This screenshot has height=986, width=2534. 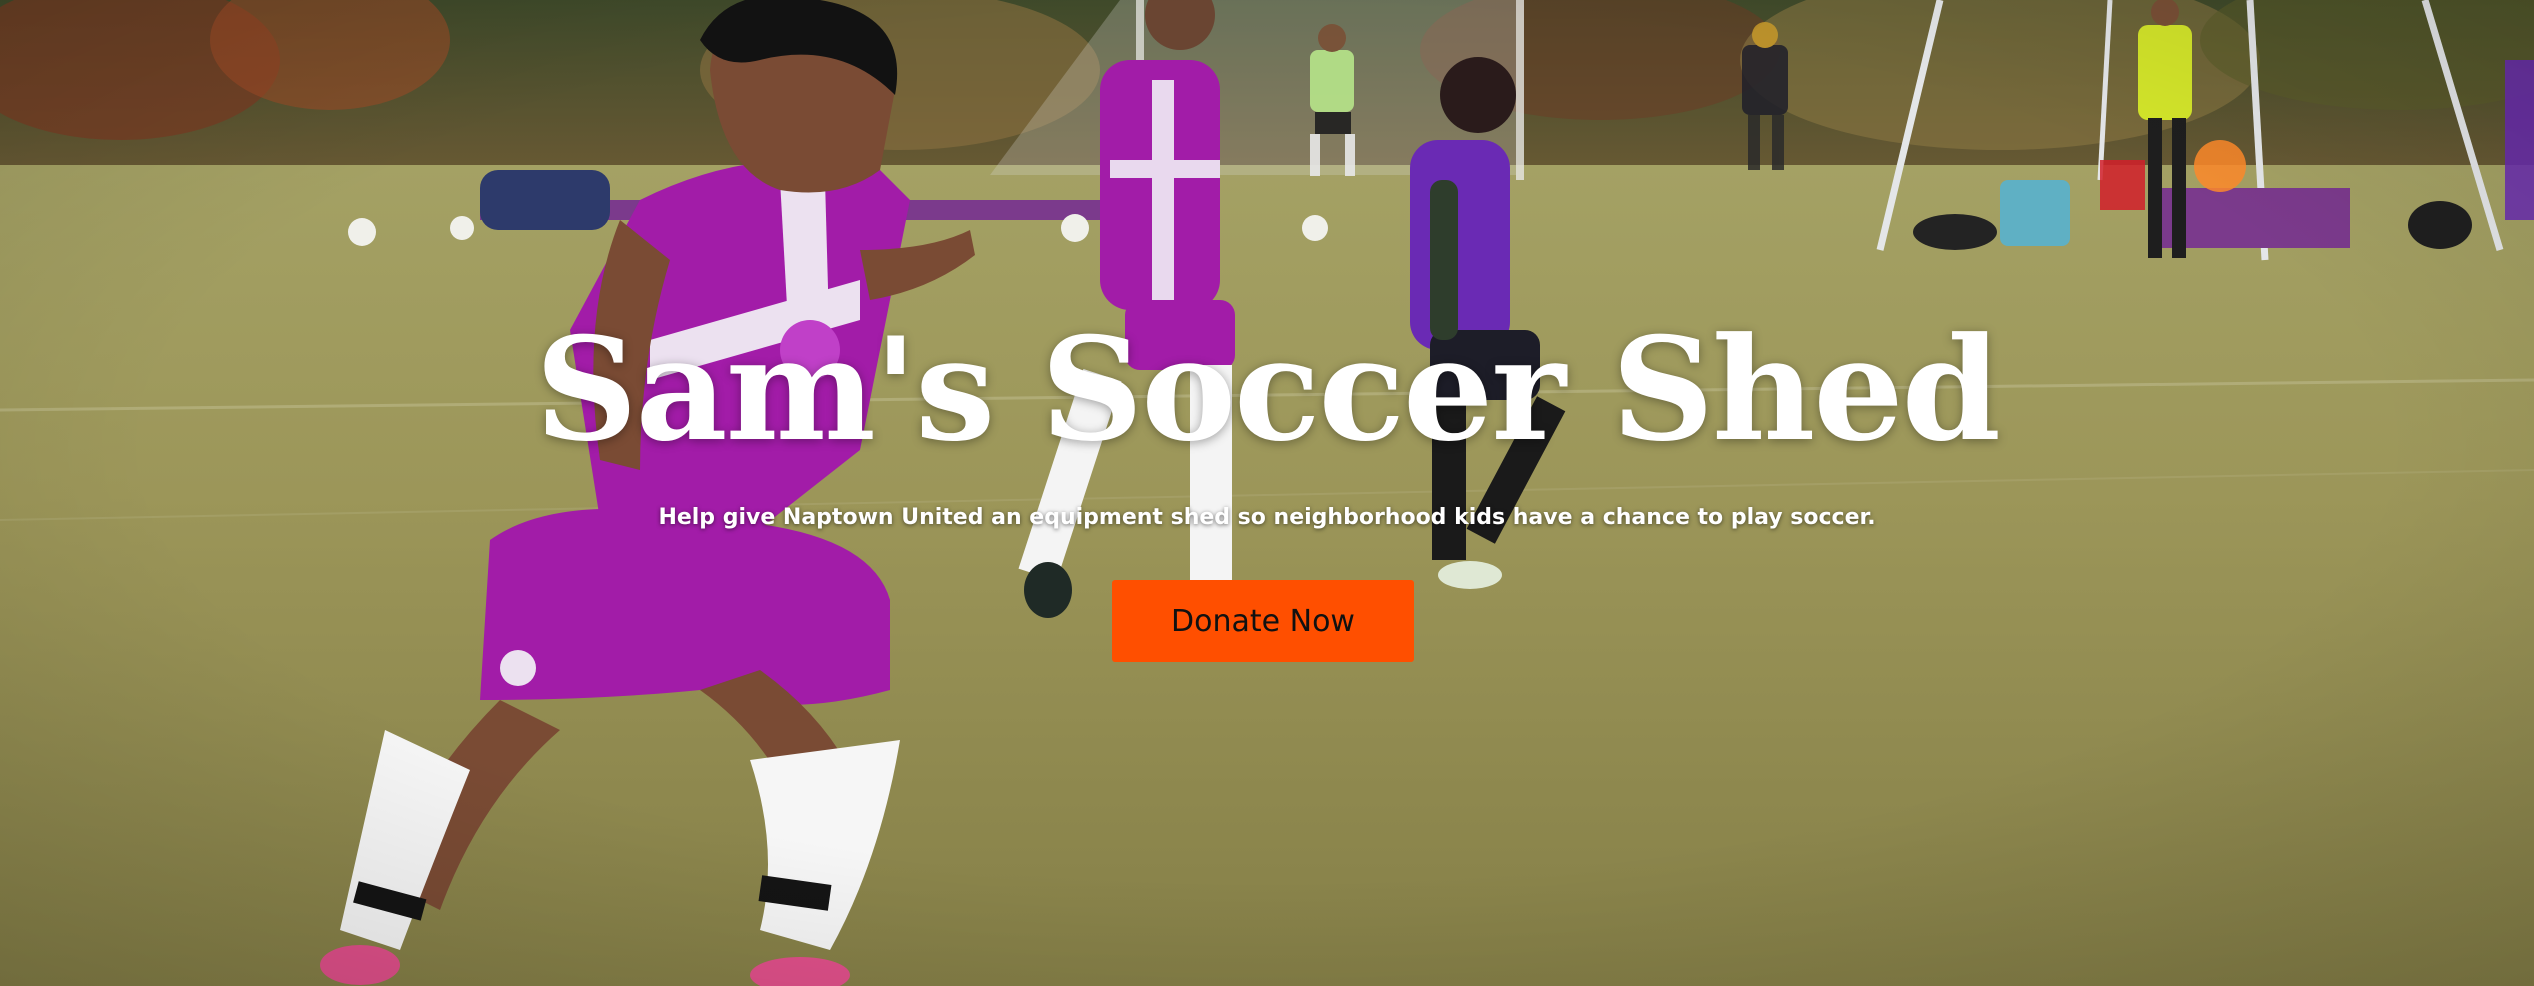 What do you see at coordinates (1268, 390) in the screenshot?
I see `hero-title: Sam's Soccer Shed` at bounding box center [1268, 390].